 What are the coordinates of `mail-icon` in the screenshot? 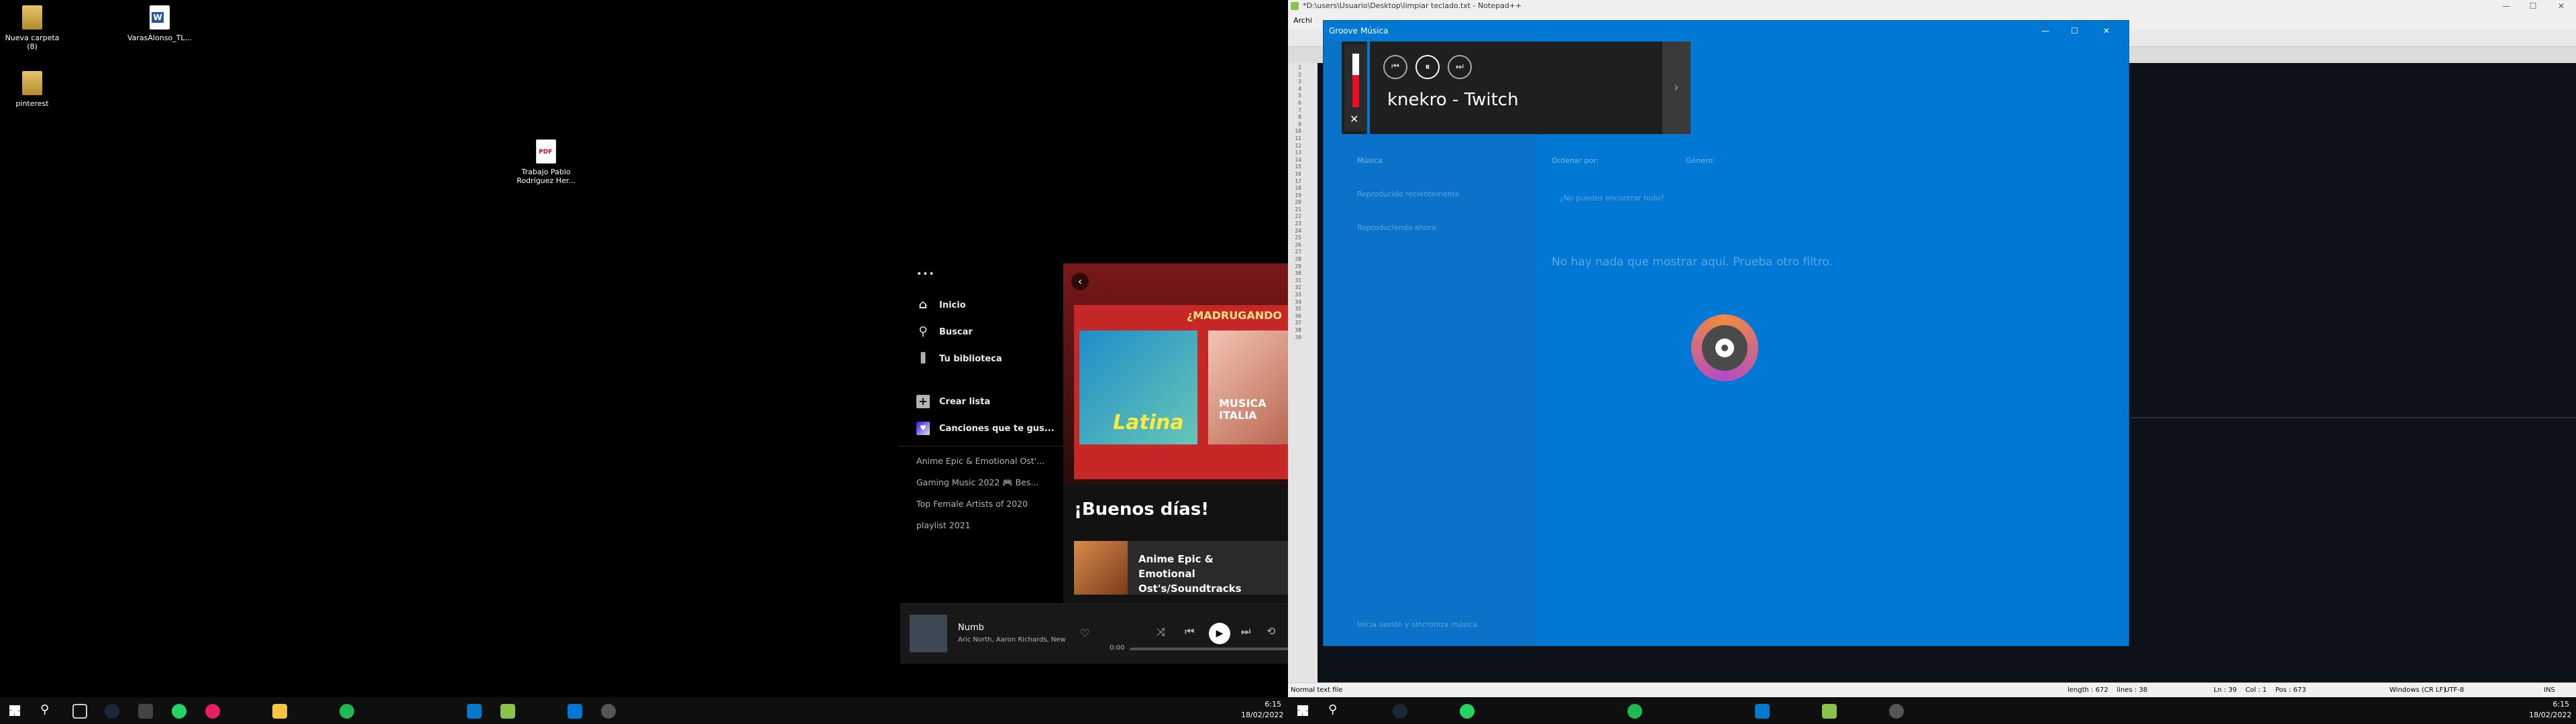 It's located at (575, 711).